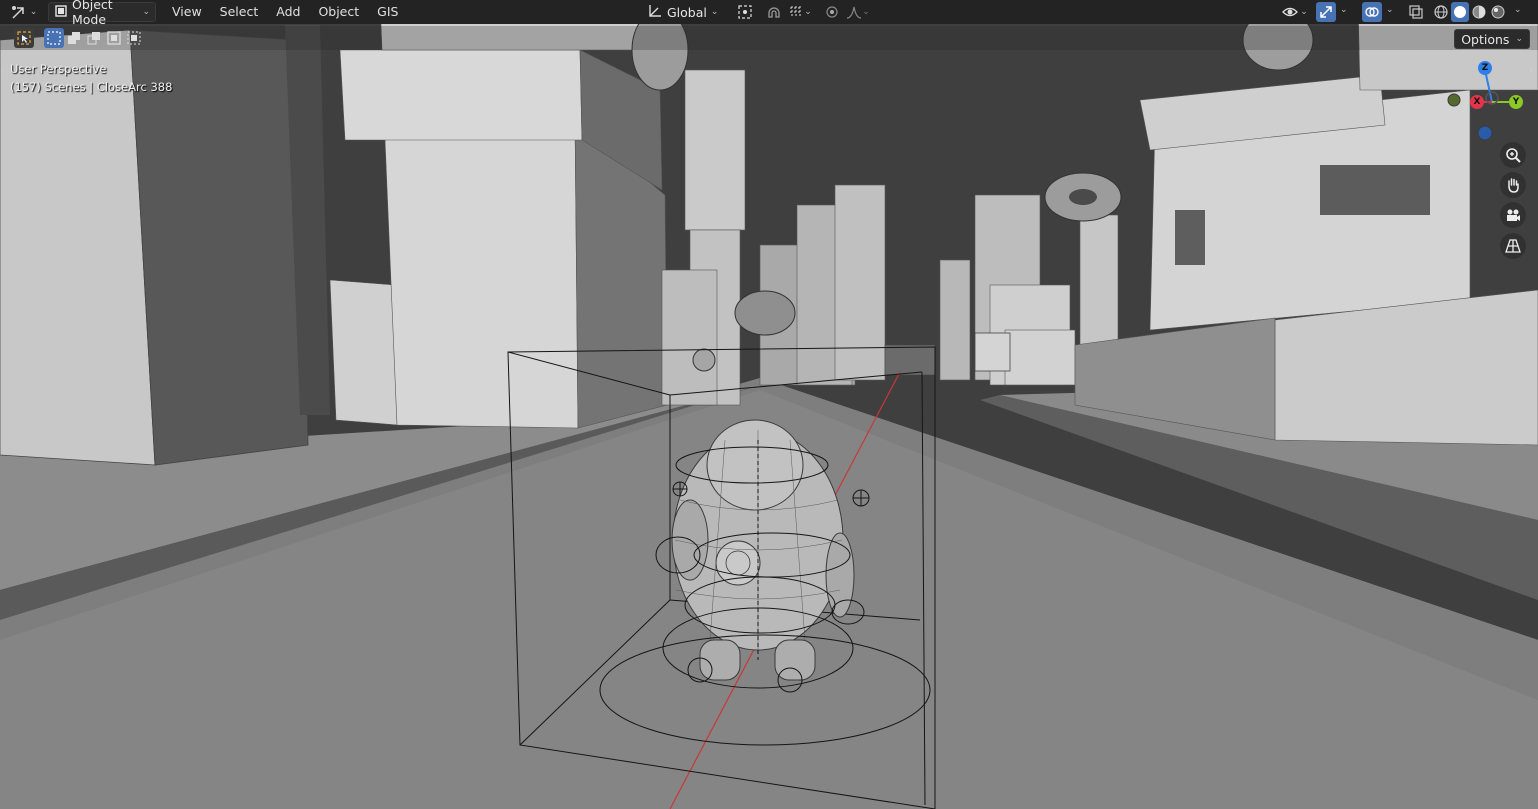 This screenshot has width=1538, height=809. What do you see at coordinates (1479, 12) in the screenshot?
I see `material-shading-icon` at bounding box center [1479, 12].